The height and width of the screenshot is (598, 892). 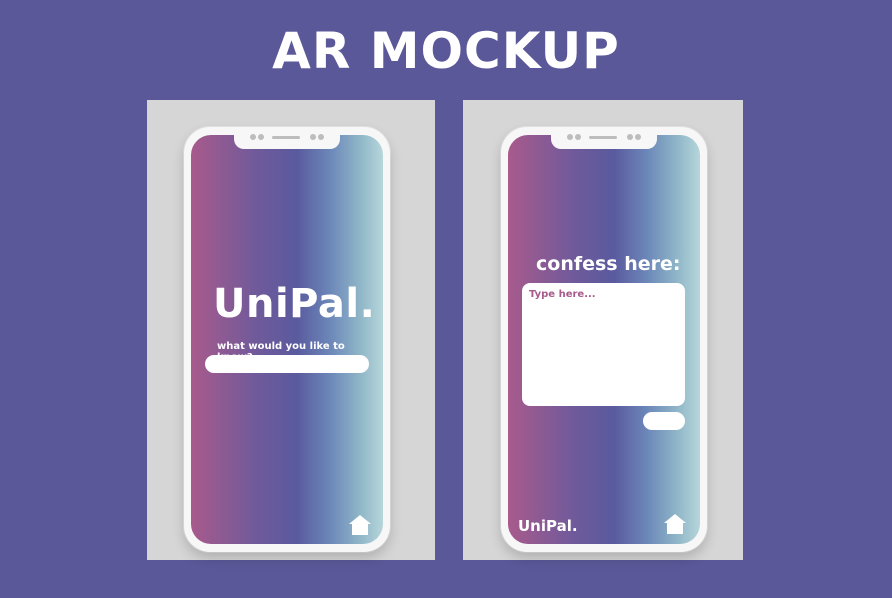 I want to click on phone-screen: confess here: UniPal., so click(x=604, y=339).